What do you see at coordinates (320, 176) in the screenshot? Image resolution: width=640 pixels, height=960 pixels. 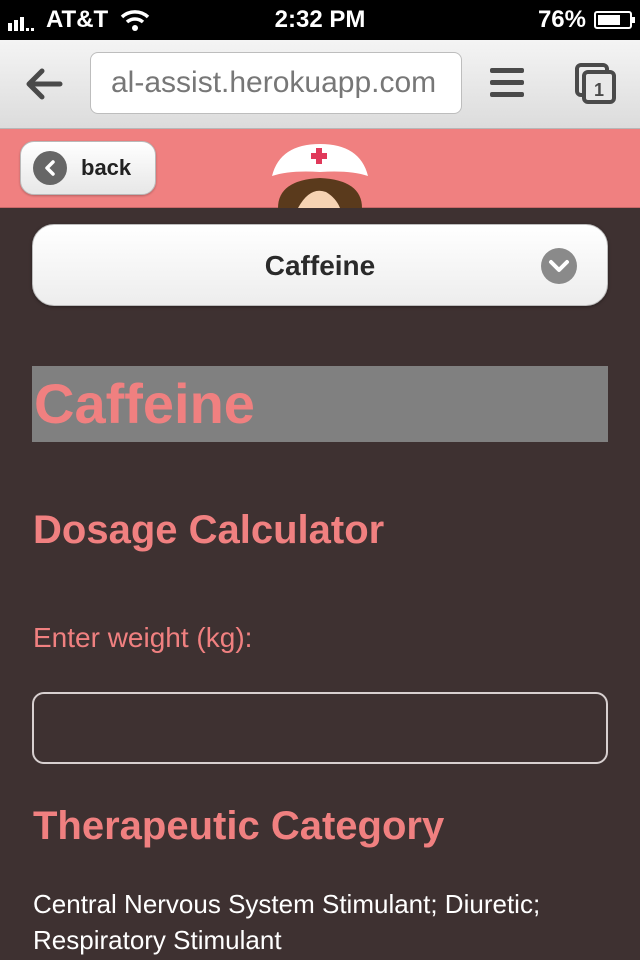 I see `nurse-logo` at bounding box center [320, 176].